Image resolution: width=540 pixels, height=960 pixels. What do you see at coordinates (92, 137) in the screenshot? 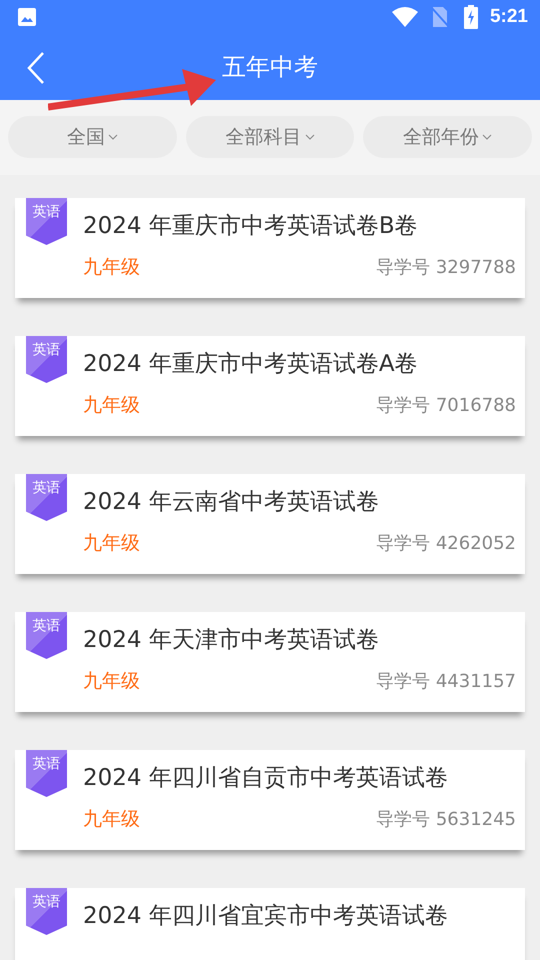
I see `filter-dropdown: 全国` at bounding box center [92, 137].